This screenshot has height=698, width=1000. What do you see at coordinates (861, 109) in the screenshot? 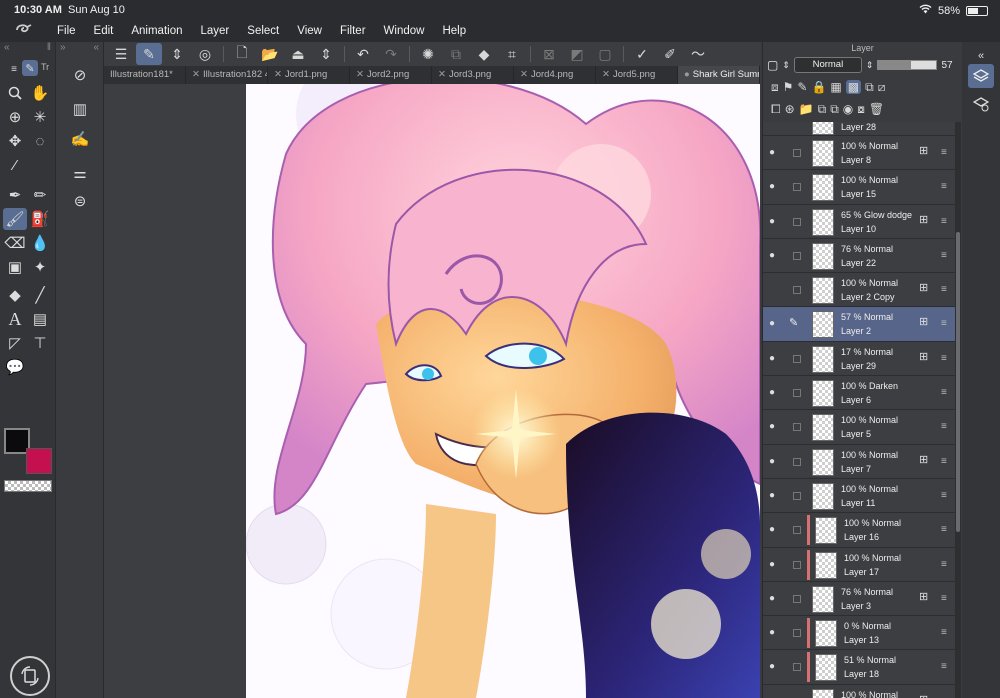
I see `apply-mask-icon: ⧇` at bounding box center [861, 109].